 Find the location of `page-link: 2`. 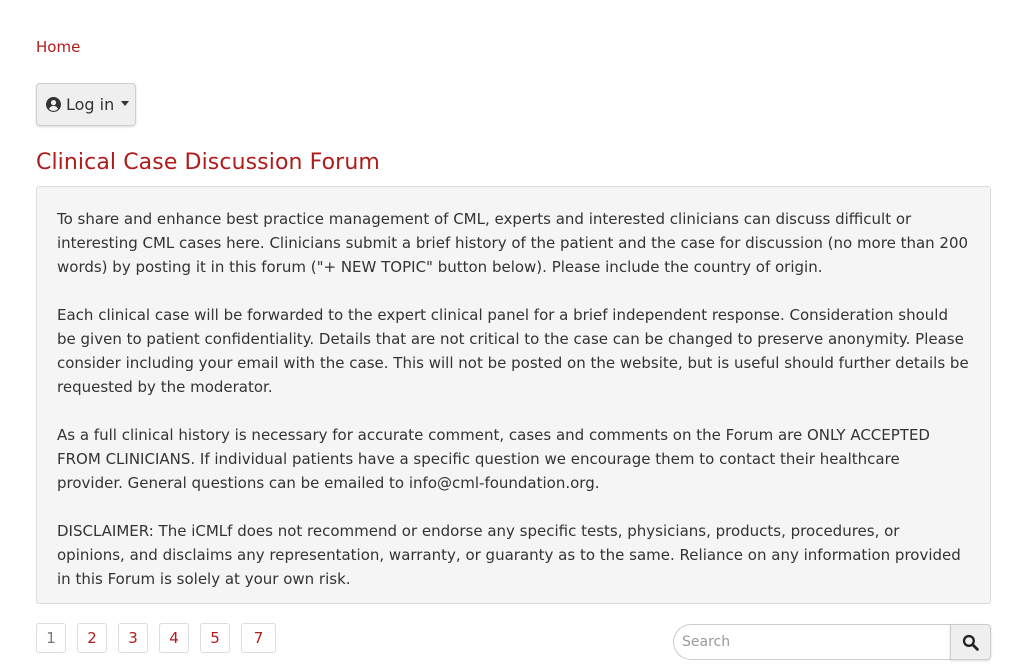

page-link: 2 is located at coordinates (92, 638).